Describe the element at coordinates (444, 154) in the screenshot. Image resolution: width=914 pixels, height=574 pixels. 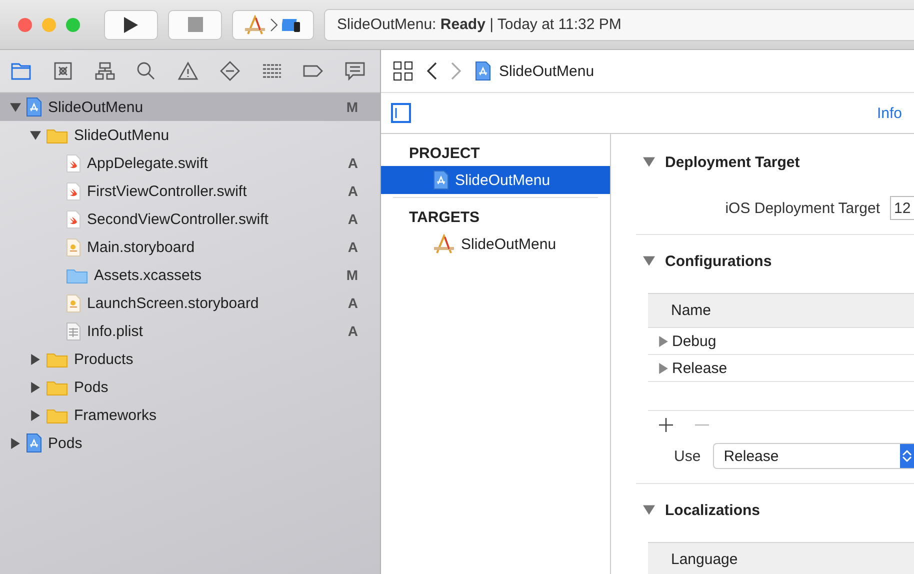
I see `section-heading: PROJECT` at that location.